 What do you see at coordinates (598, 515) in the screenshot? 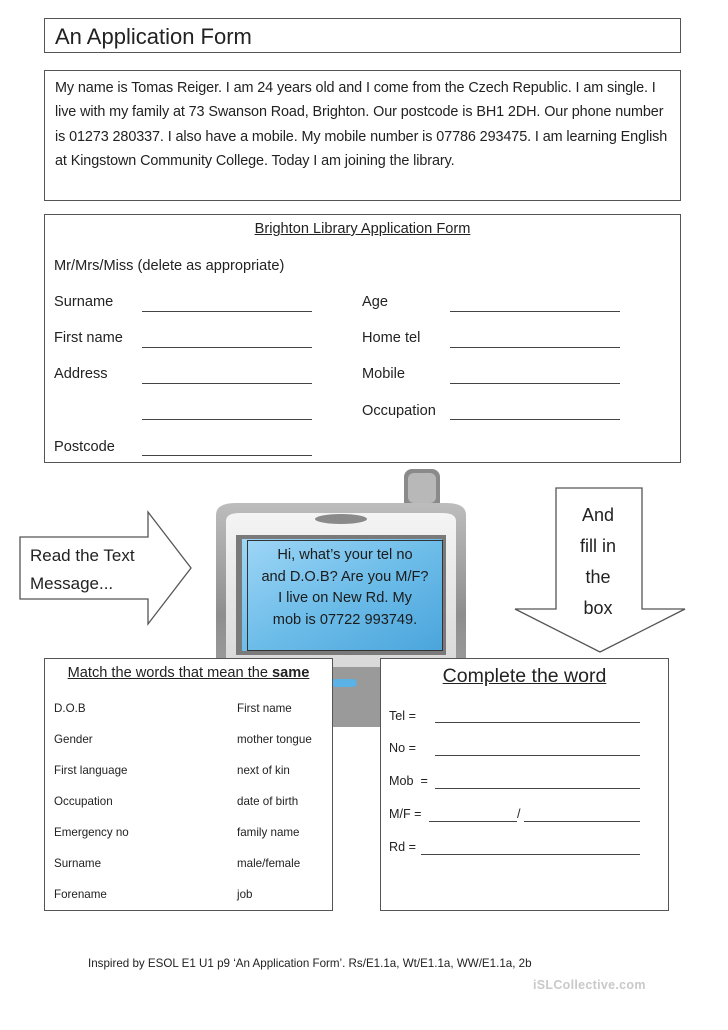
I see `instruction-line: And` at bounding box center [598, 515].